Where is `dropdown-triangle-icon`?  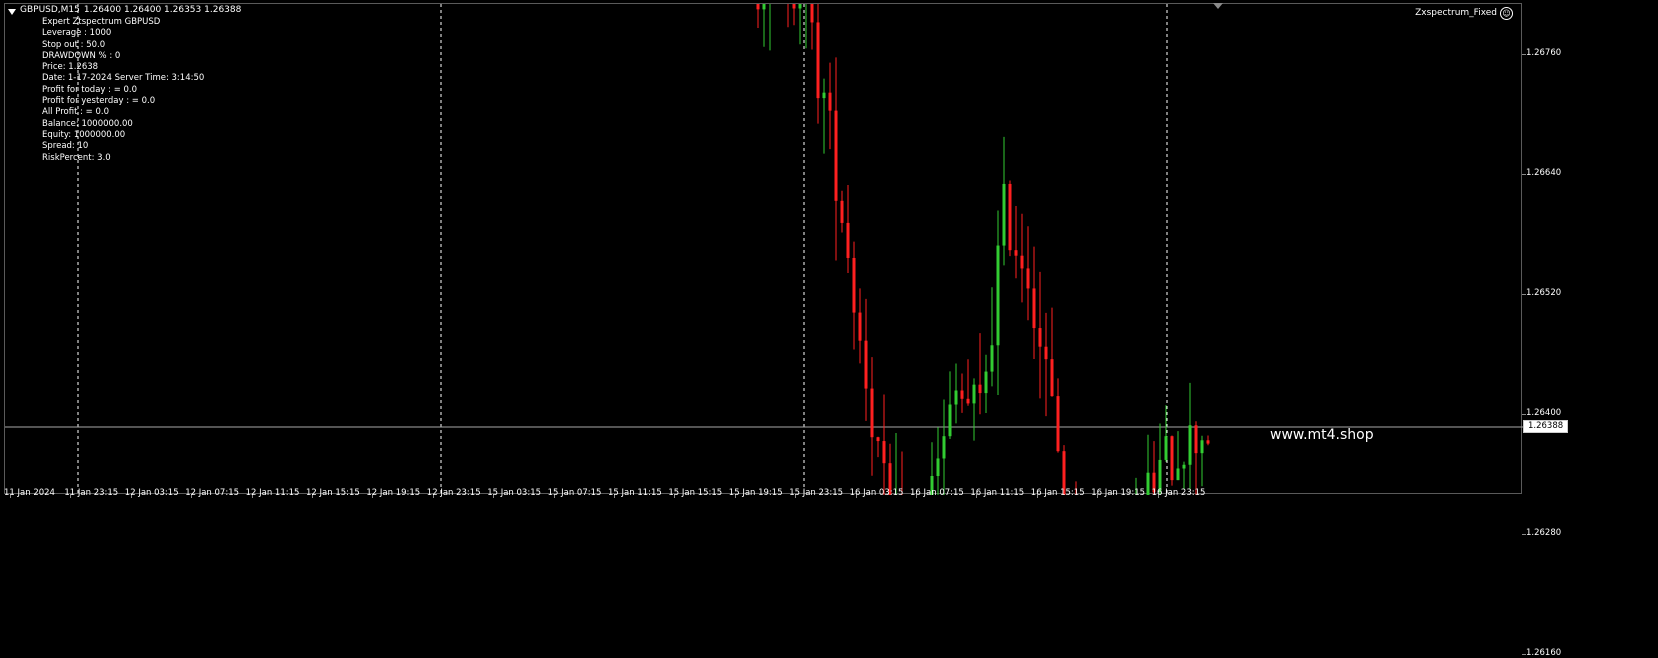
dropdown-triangle-icon is located at coordinates (12, 11).